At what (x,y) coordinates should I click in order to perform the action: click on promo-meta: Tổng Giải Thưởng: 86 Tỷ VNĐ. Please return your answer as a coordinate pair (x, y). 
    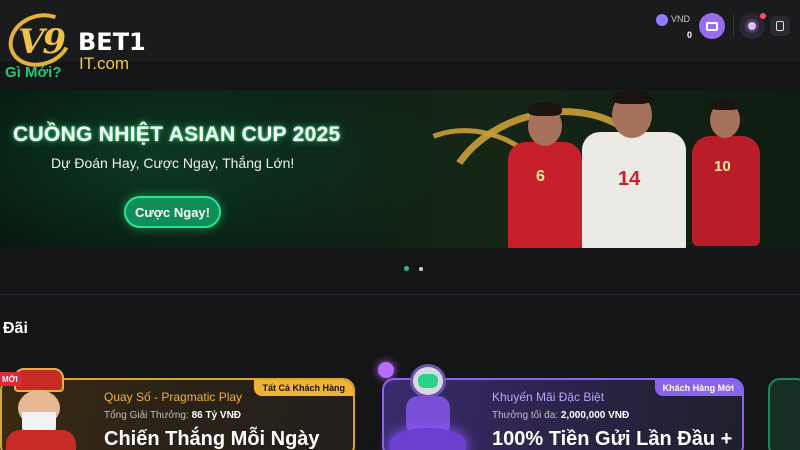
    Looking at the image, I should click on (172, 415).